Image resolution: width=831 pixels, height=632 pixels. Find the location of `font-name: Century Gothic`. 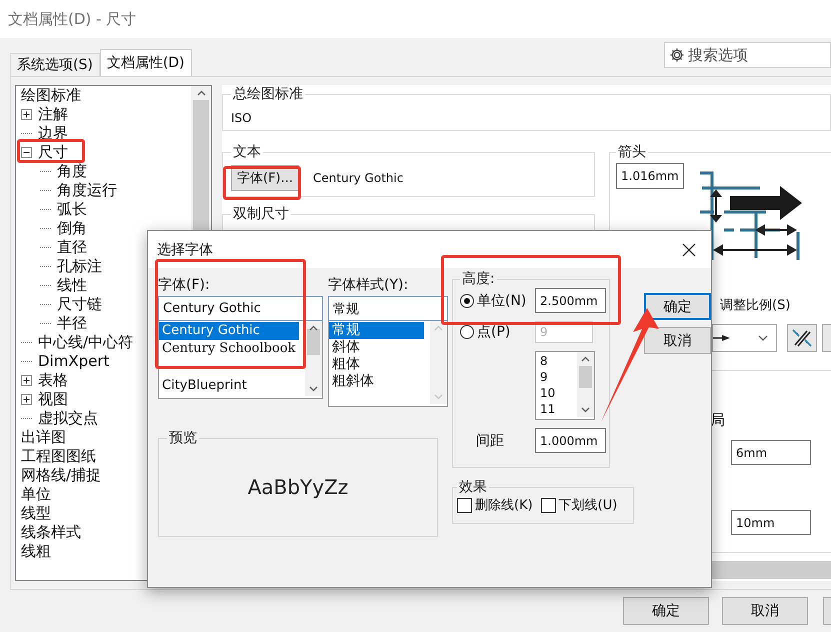

font-name: Century Gothic is located at coordinates (358, 178).